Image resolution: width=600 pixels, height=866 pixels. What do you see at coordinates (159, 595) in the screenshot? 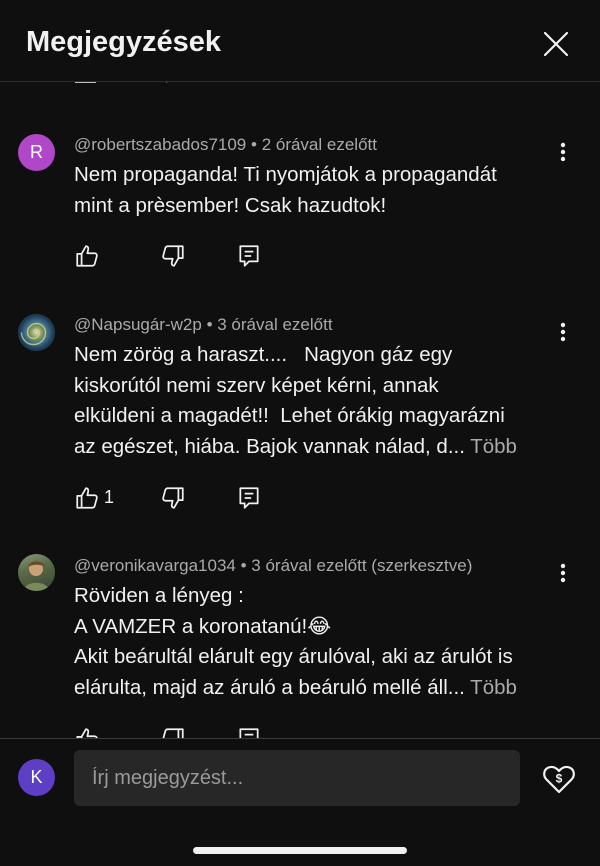
I see `comment-text-line: Röviden a lényeg :` at bounding box center [159, 595].